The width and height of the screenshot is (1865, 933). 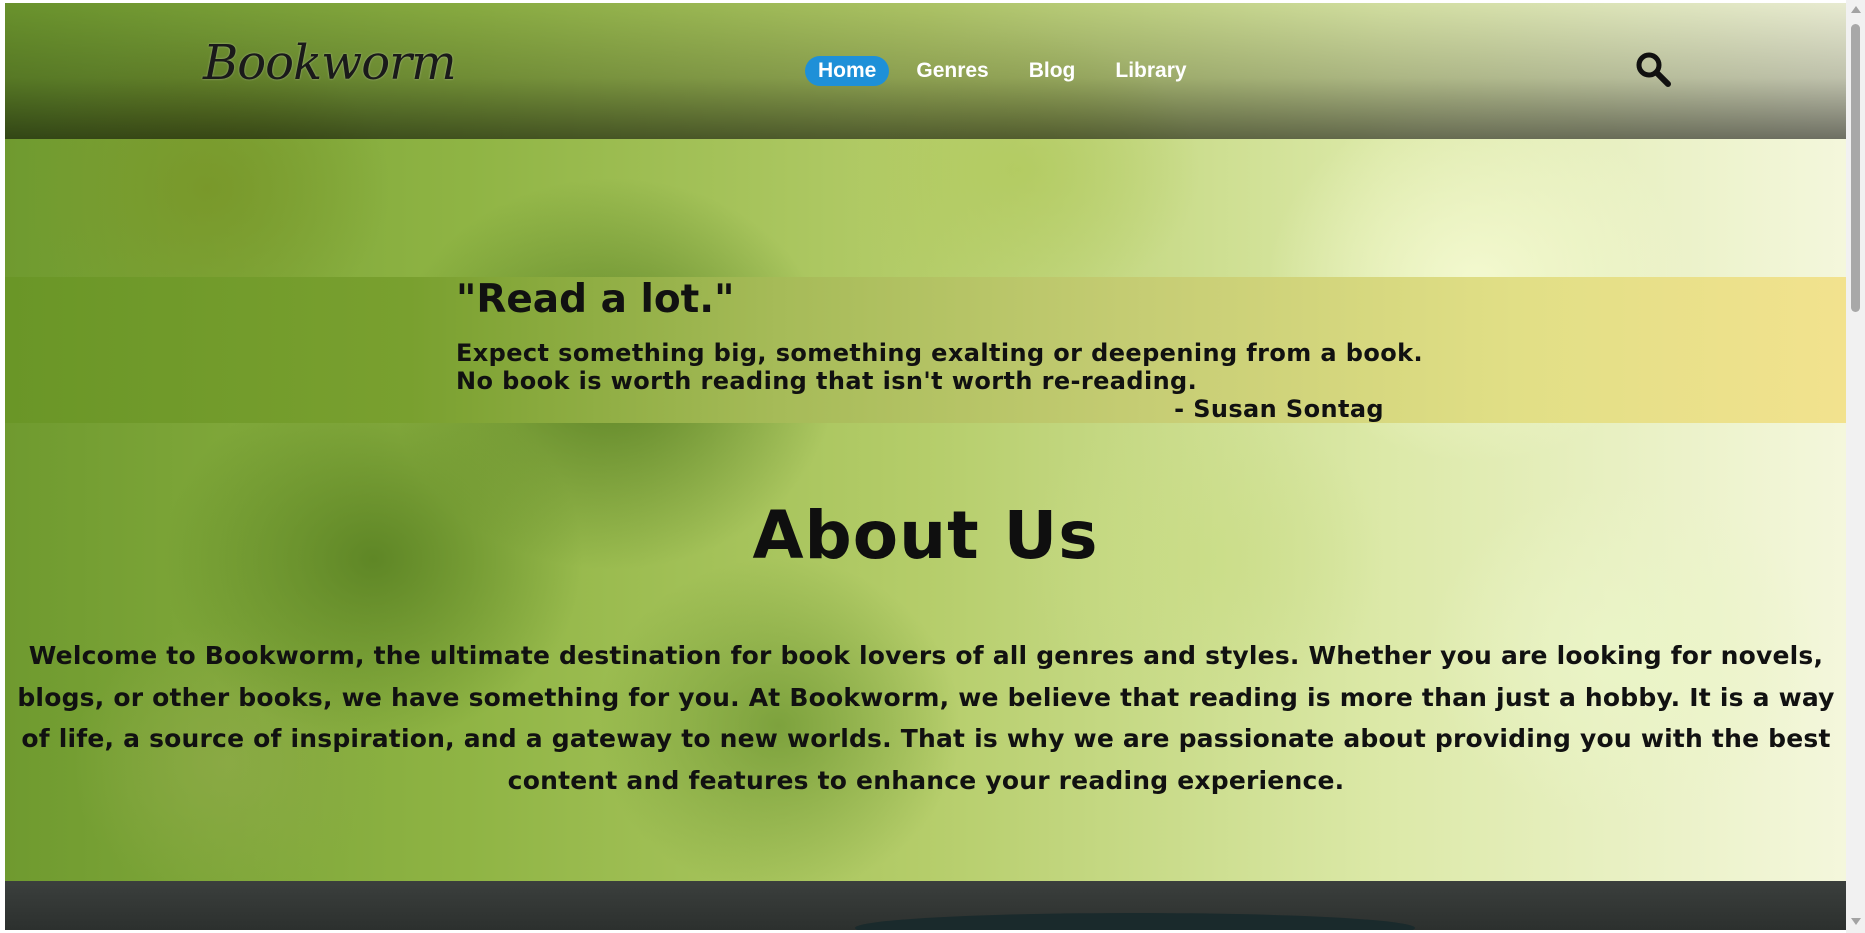 I want to click on site-header: Bookworm Home Genres Blog Library, so click(x=925, y=71).